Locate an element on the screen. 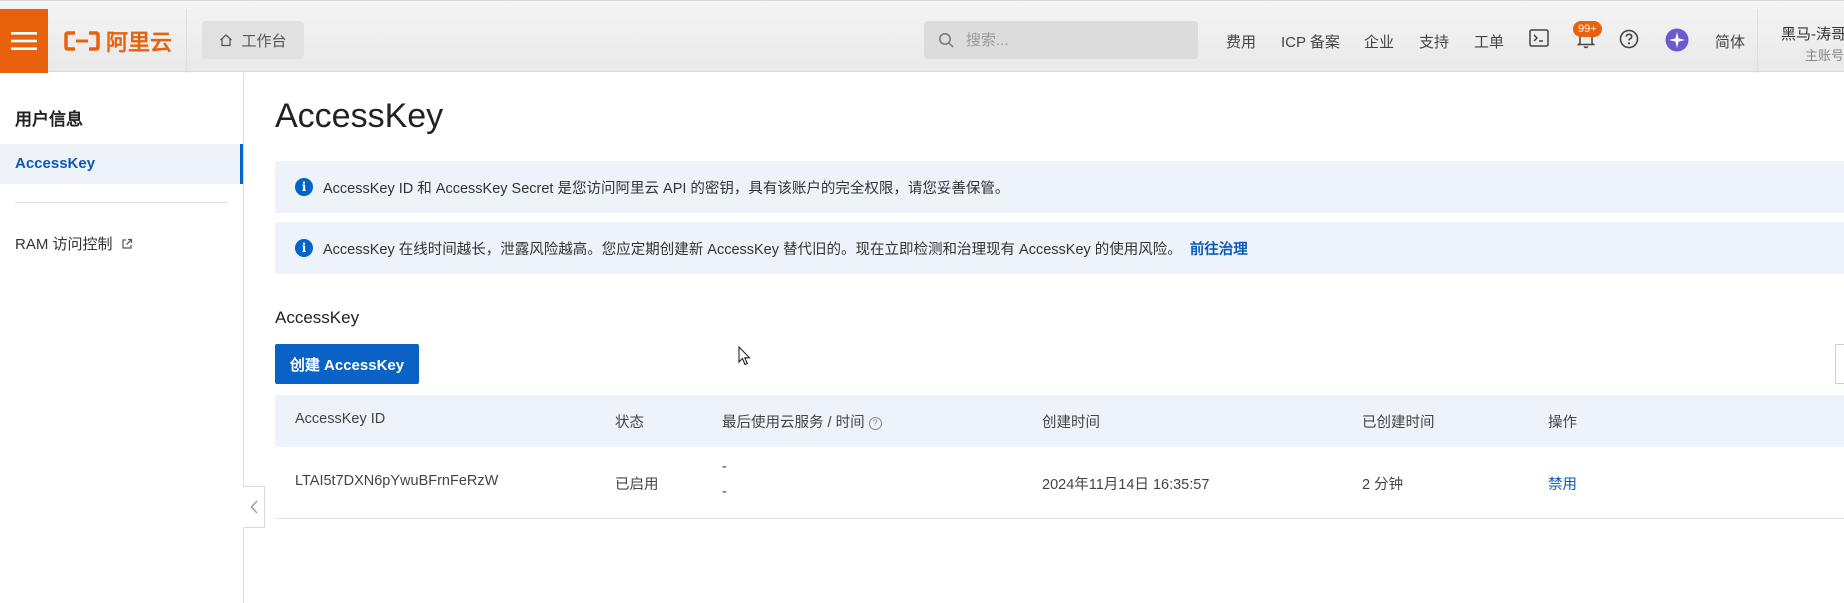 This screenshot has width=1844, height=603. logo-text: 阿里云 is located at coordinates (139, 42).